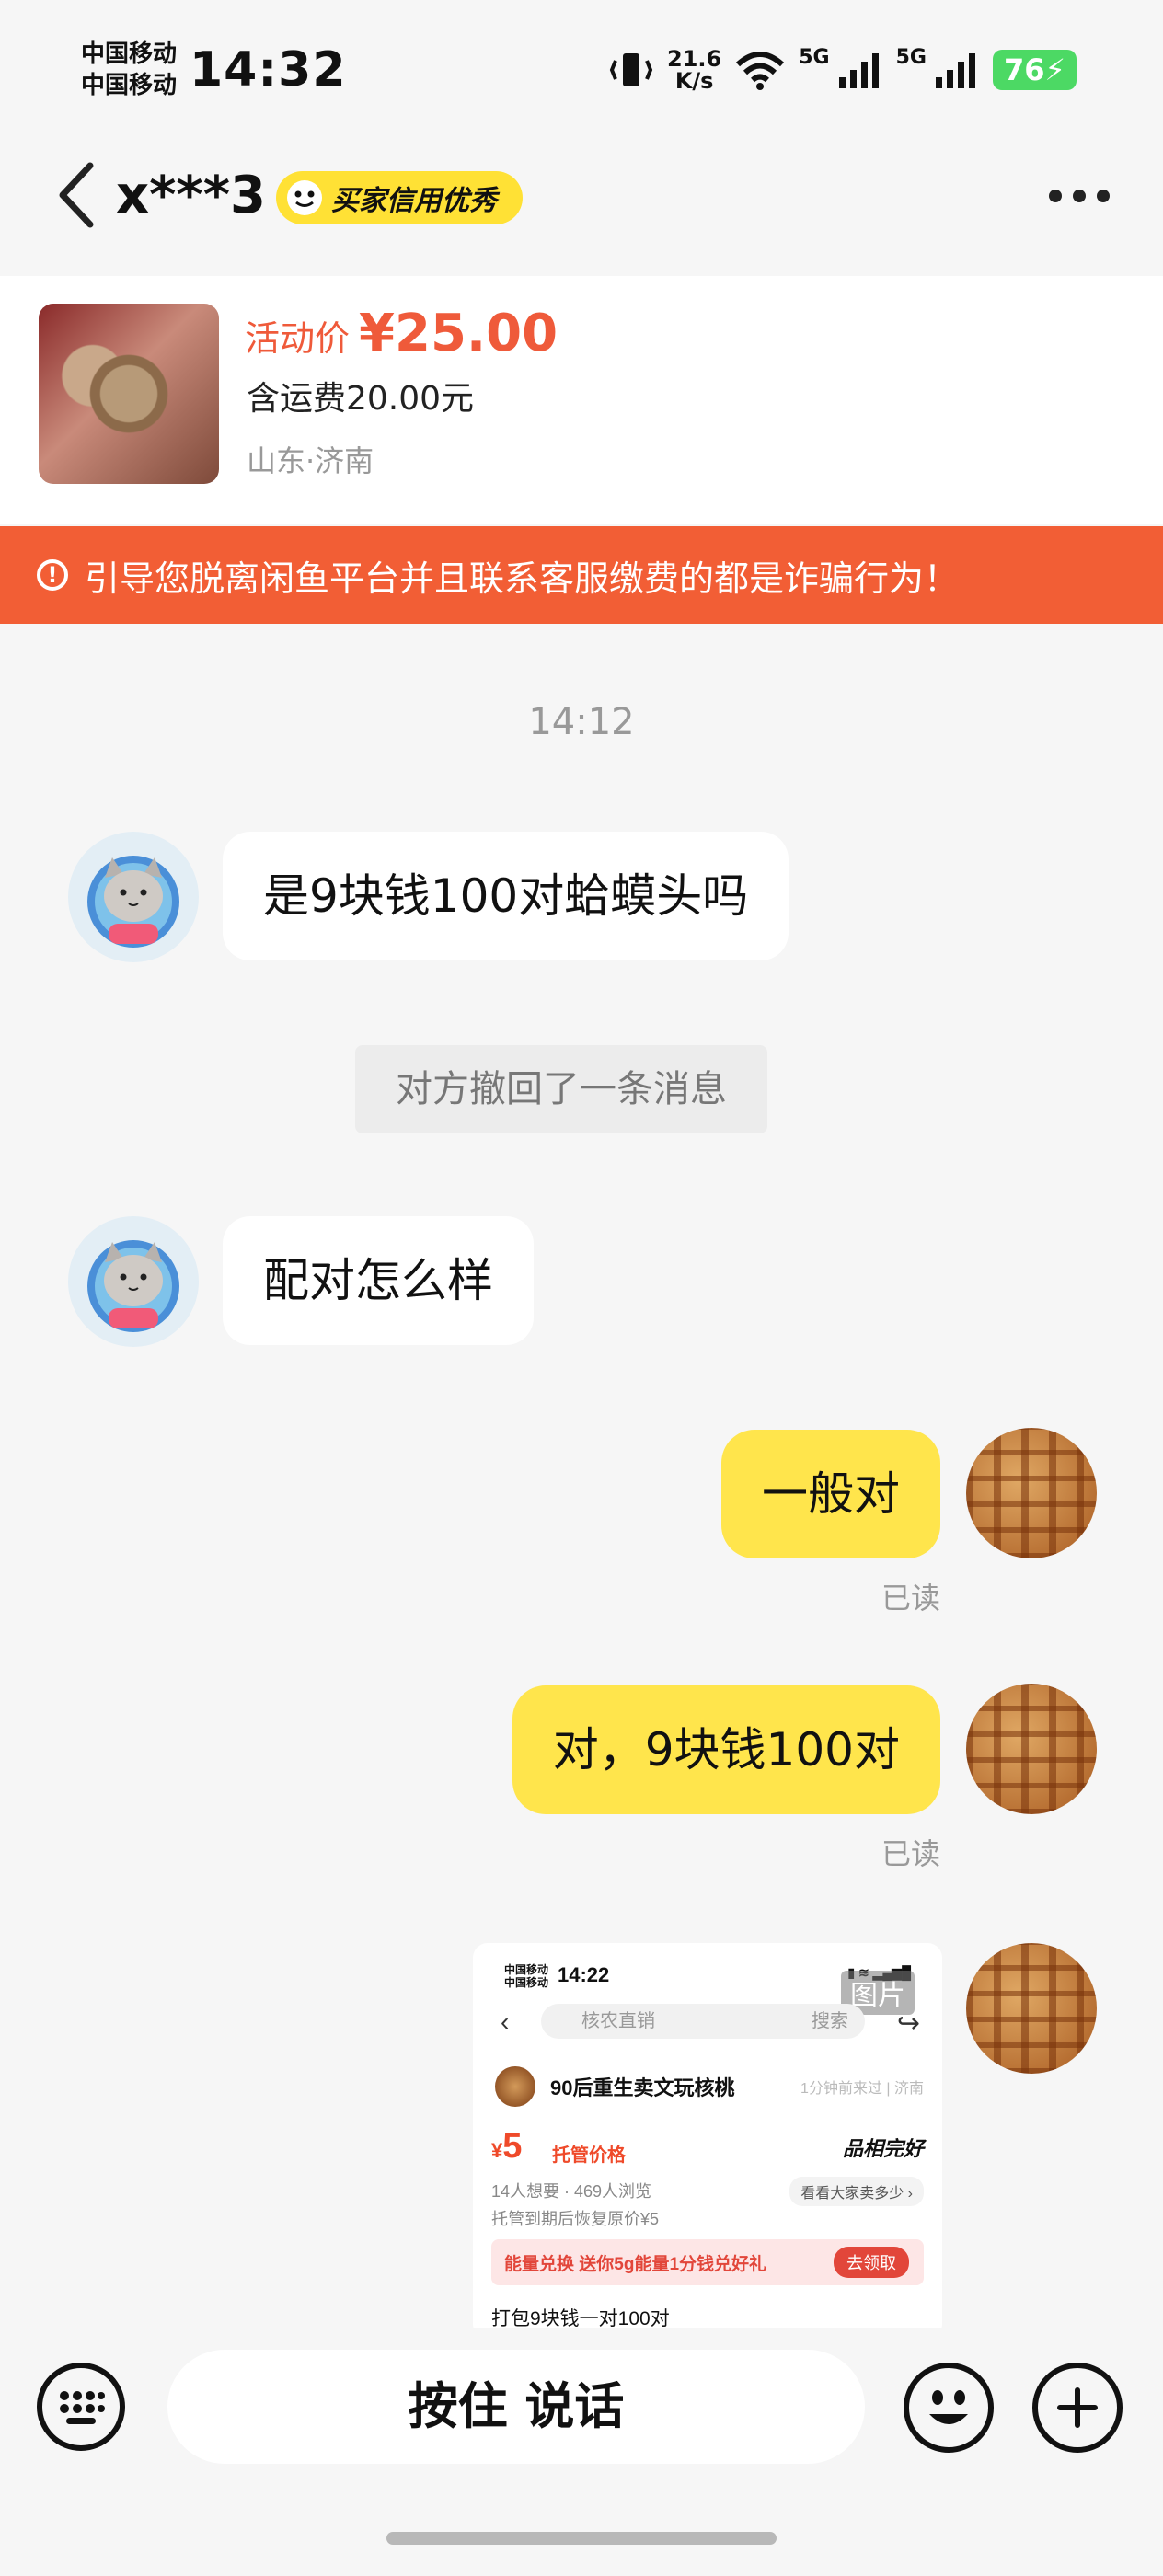  Describe the element at coordinates (76, 195) in the screenshot. I see `back-arrow-icon` at that location.